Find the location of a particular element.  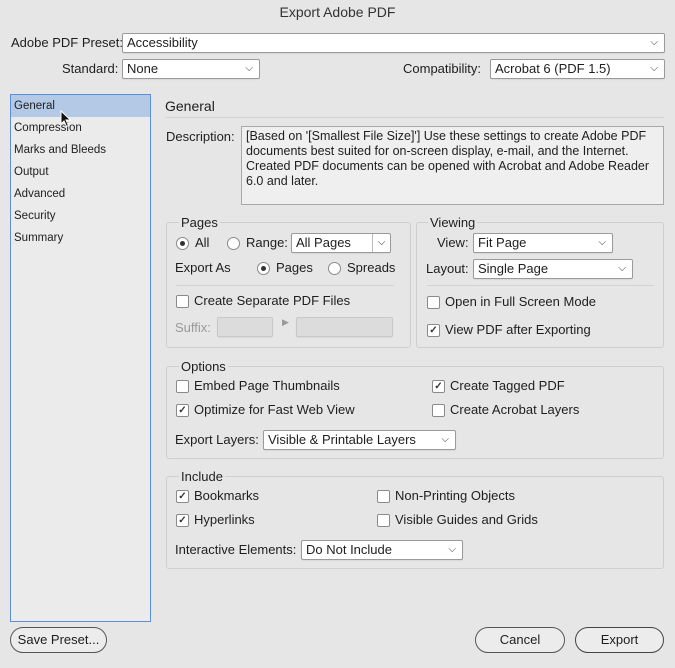

export-as-label: Export As is located at coordinates (203, 267).